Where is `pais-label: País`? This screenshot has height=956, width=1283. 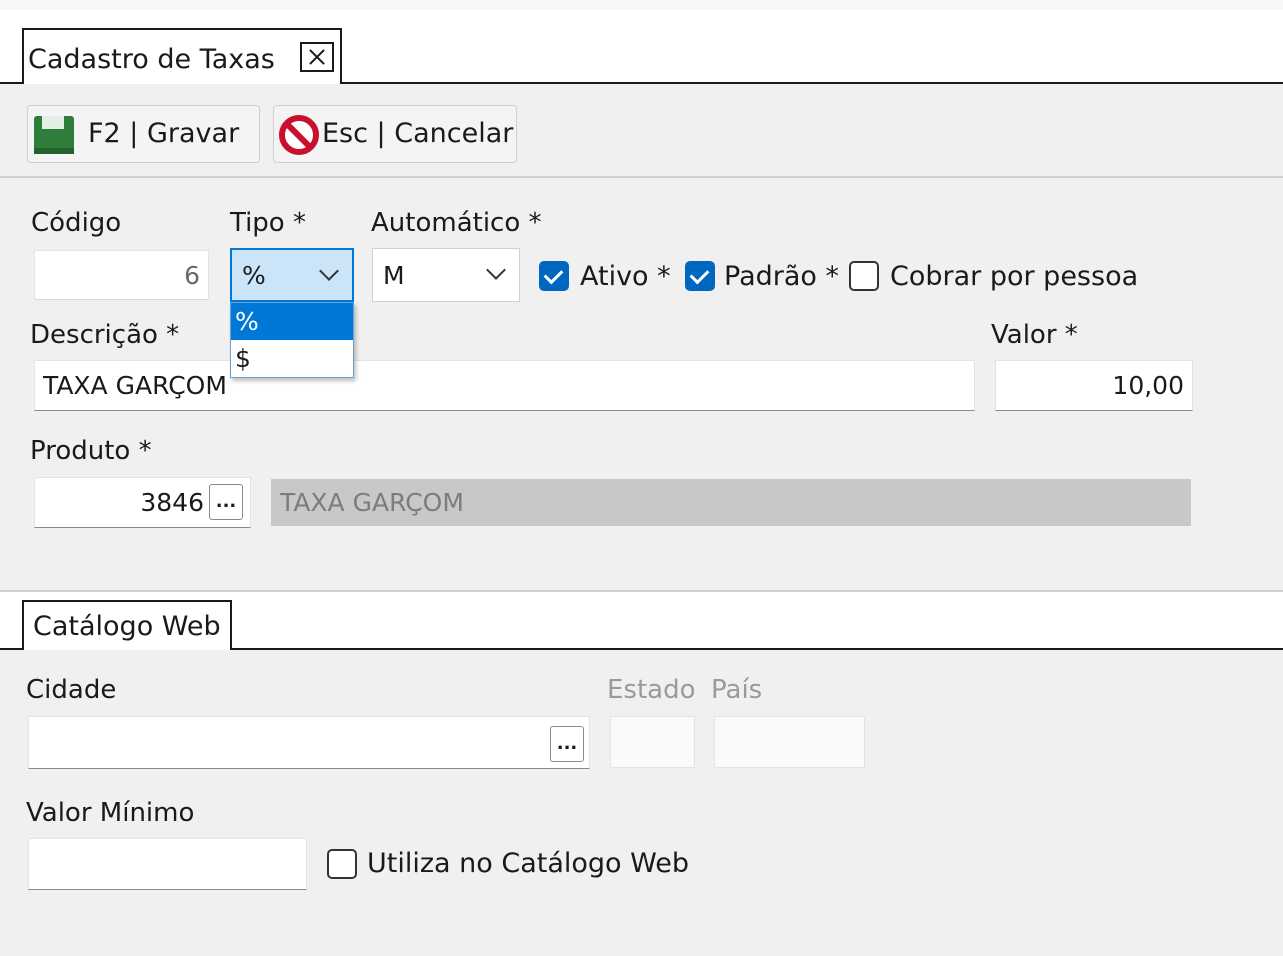 pais-label: País is located at coordinates (737, 690).